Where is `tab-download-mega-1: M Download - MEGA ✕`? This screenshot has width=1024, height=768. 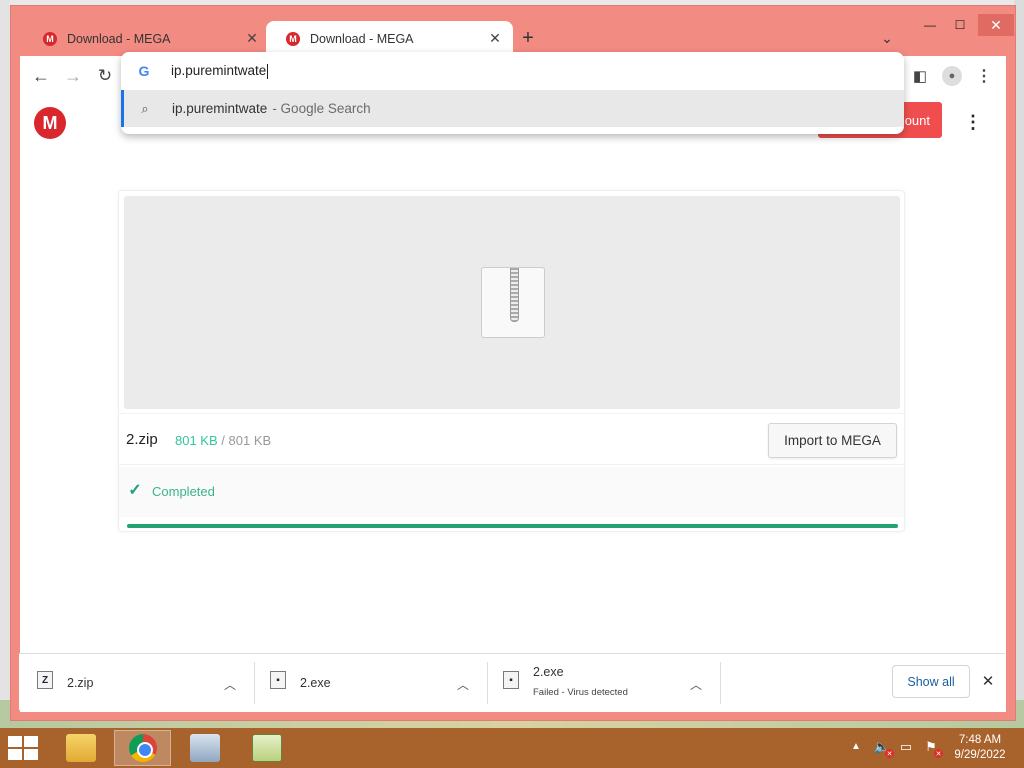 tab-download-mega-1: M Download - MEGA ✕ is located at coordinates (146, 38).